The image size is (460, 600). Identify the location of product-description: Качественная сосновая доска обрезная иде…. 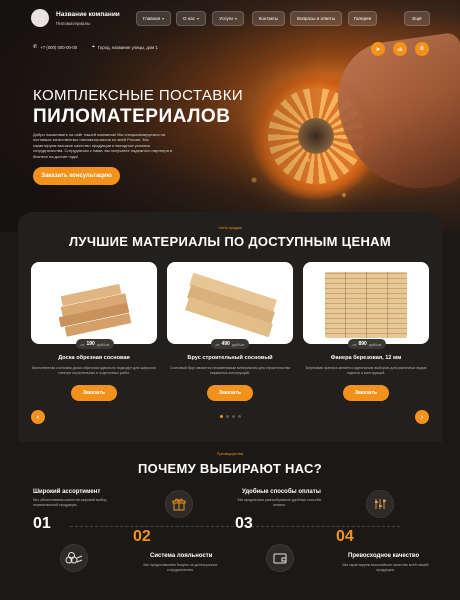
(94, 370).